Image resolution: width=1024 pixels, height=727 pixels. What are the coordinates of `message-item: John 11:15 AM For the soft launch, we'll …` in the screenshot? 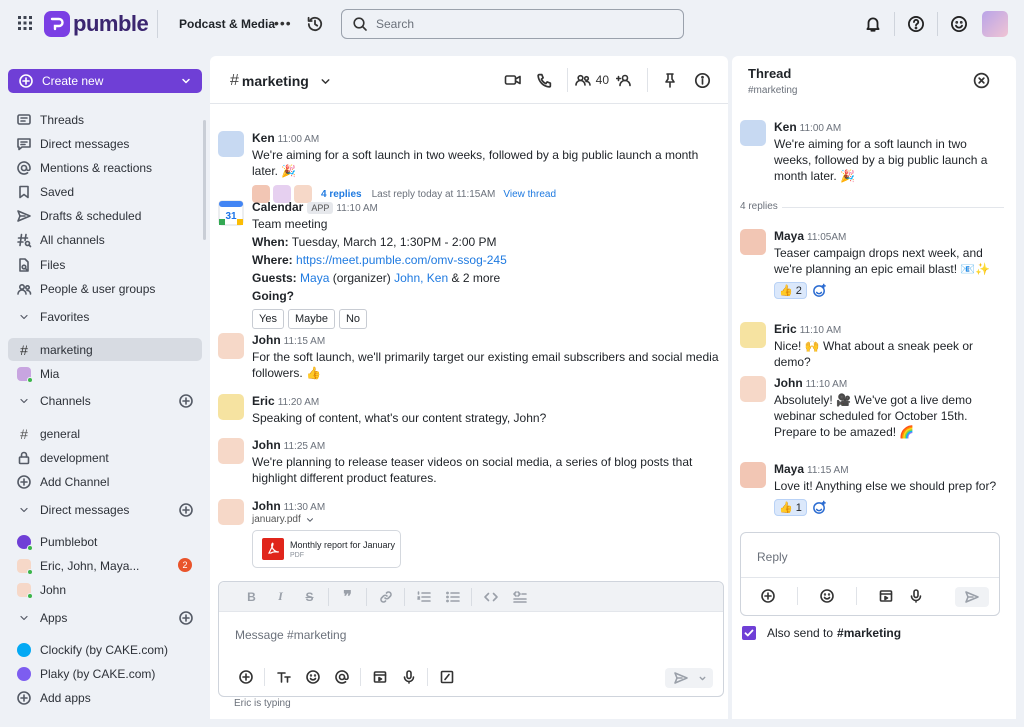 It's located at (468, 357).